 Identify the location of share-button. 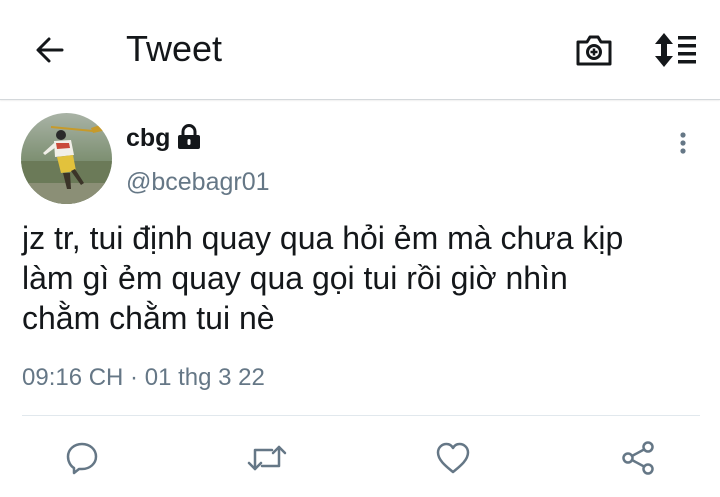
(638, 458).